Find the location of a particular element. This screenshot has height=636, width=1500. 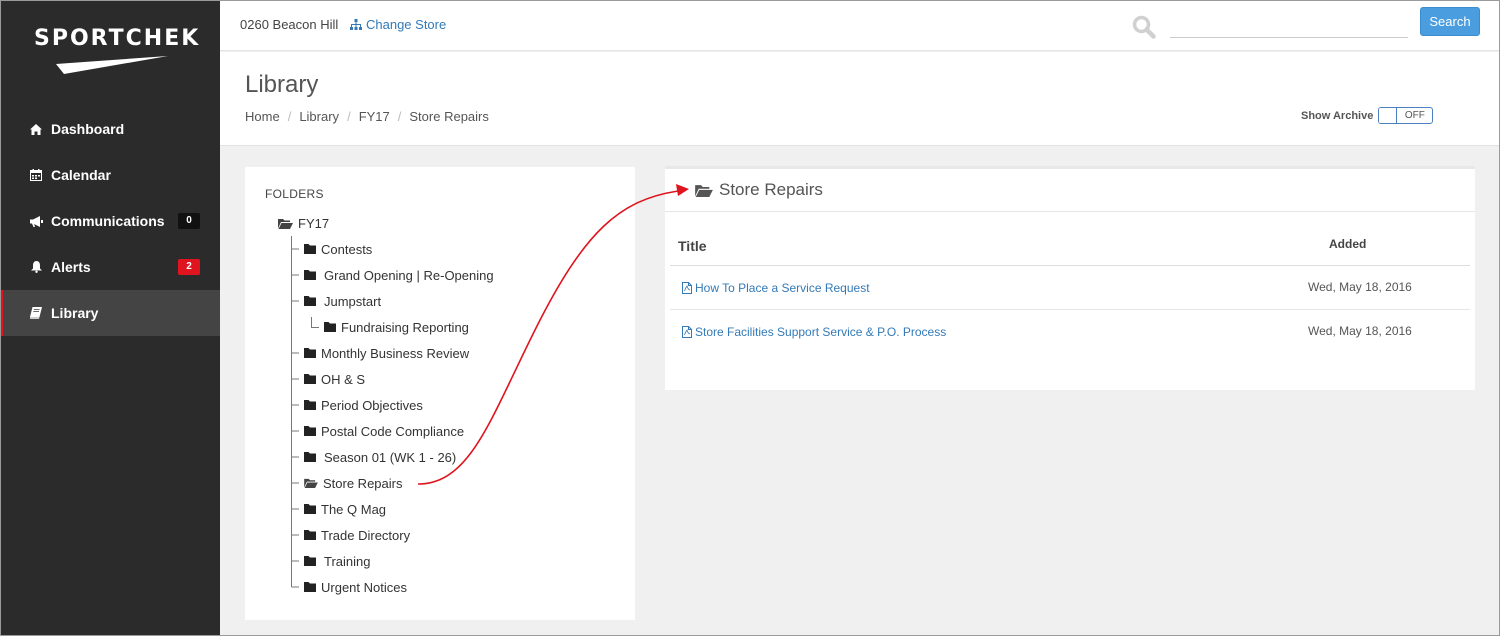

folder-label: Monthly Business Review is located at coordinates (395, 353).